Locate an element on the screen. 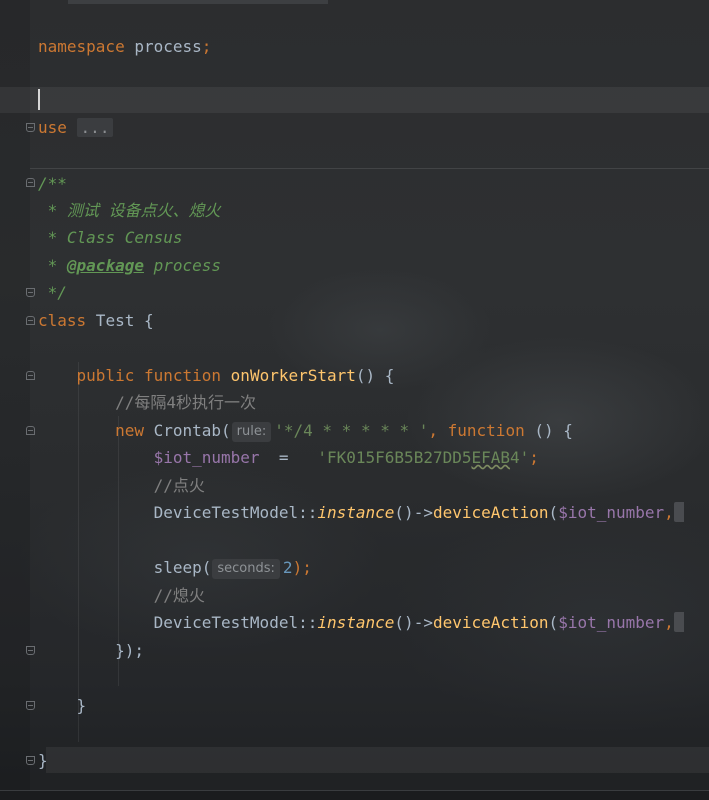  code-line-doc-class: * Class Census is located at coordinates (110, 238).